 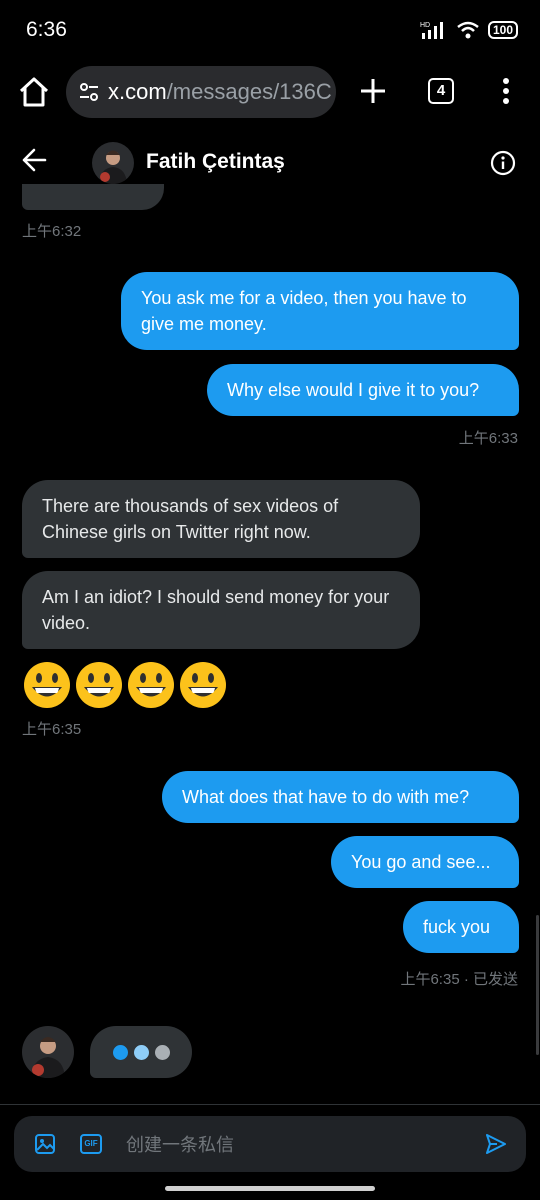 I want to click on message-bubble-outgoing: What does that have to do with me?, so click(x=340, y=797).